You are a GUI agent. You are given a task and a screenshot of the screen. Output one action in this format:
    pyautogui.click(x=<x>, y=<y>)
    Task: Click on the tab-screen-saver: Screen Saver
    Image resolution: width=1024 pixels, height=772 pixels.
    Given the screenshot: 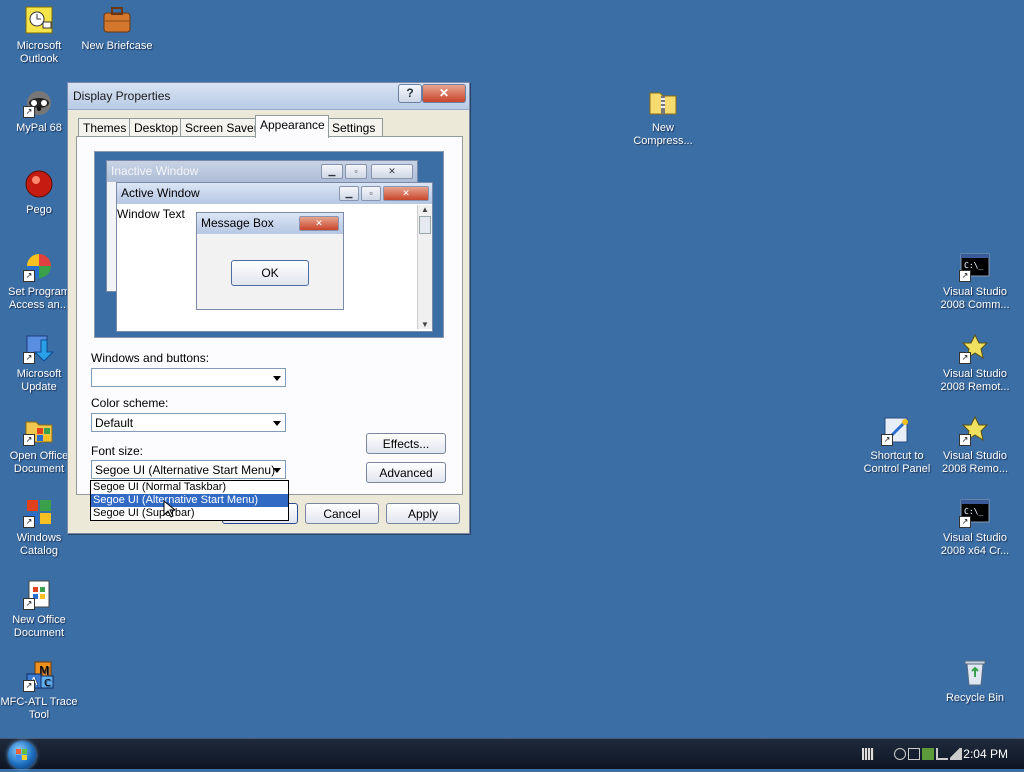 What is the action you would take?
    pyautogui.click(x=223, y=127)
    